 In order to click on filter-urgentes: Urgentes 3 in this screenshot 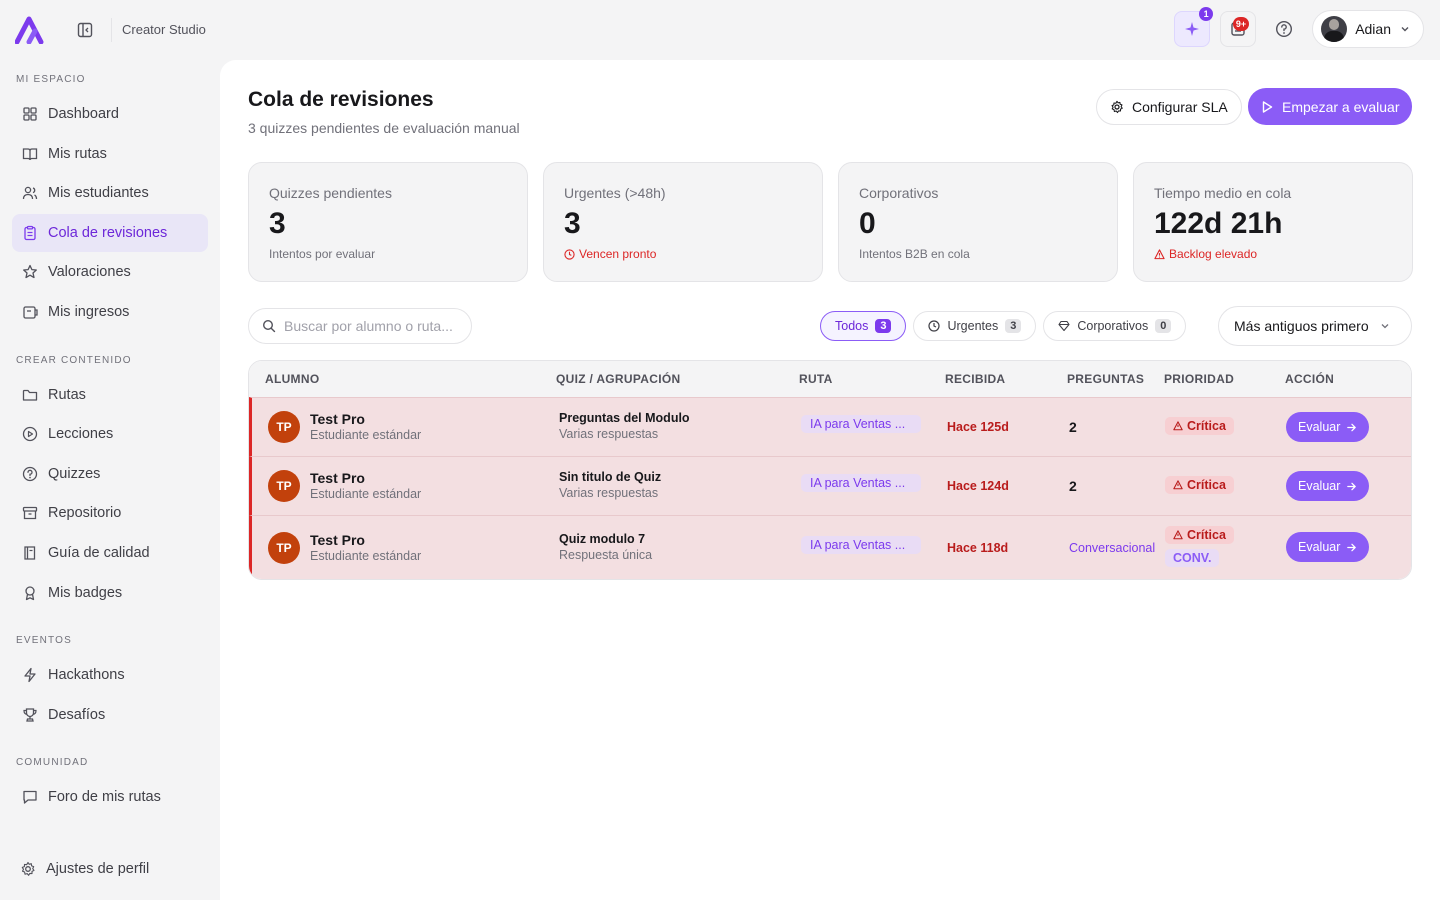, I will do `click(975, 326)`.